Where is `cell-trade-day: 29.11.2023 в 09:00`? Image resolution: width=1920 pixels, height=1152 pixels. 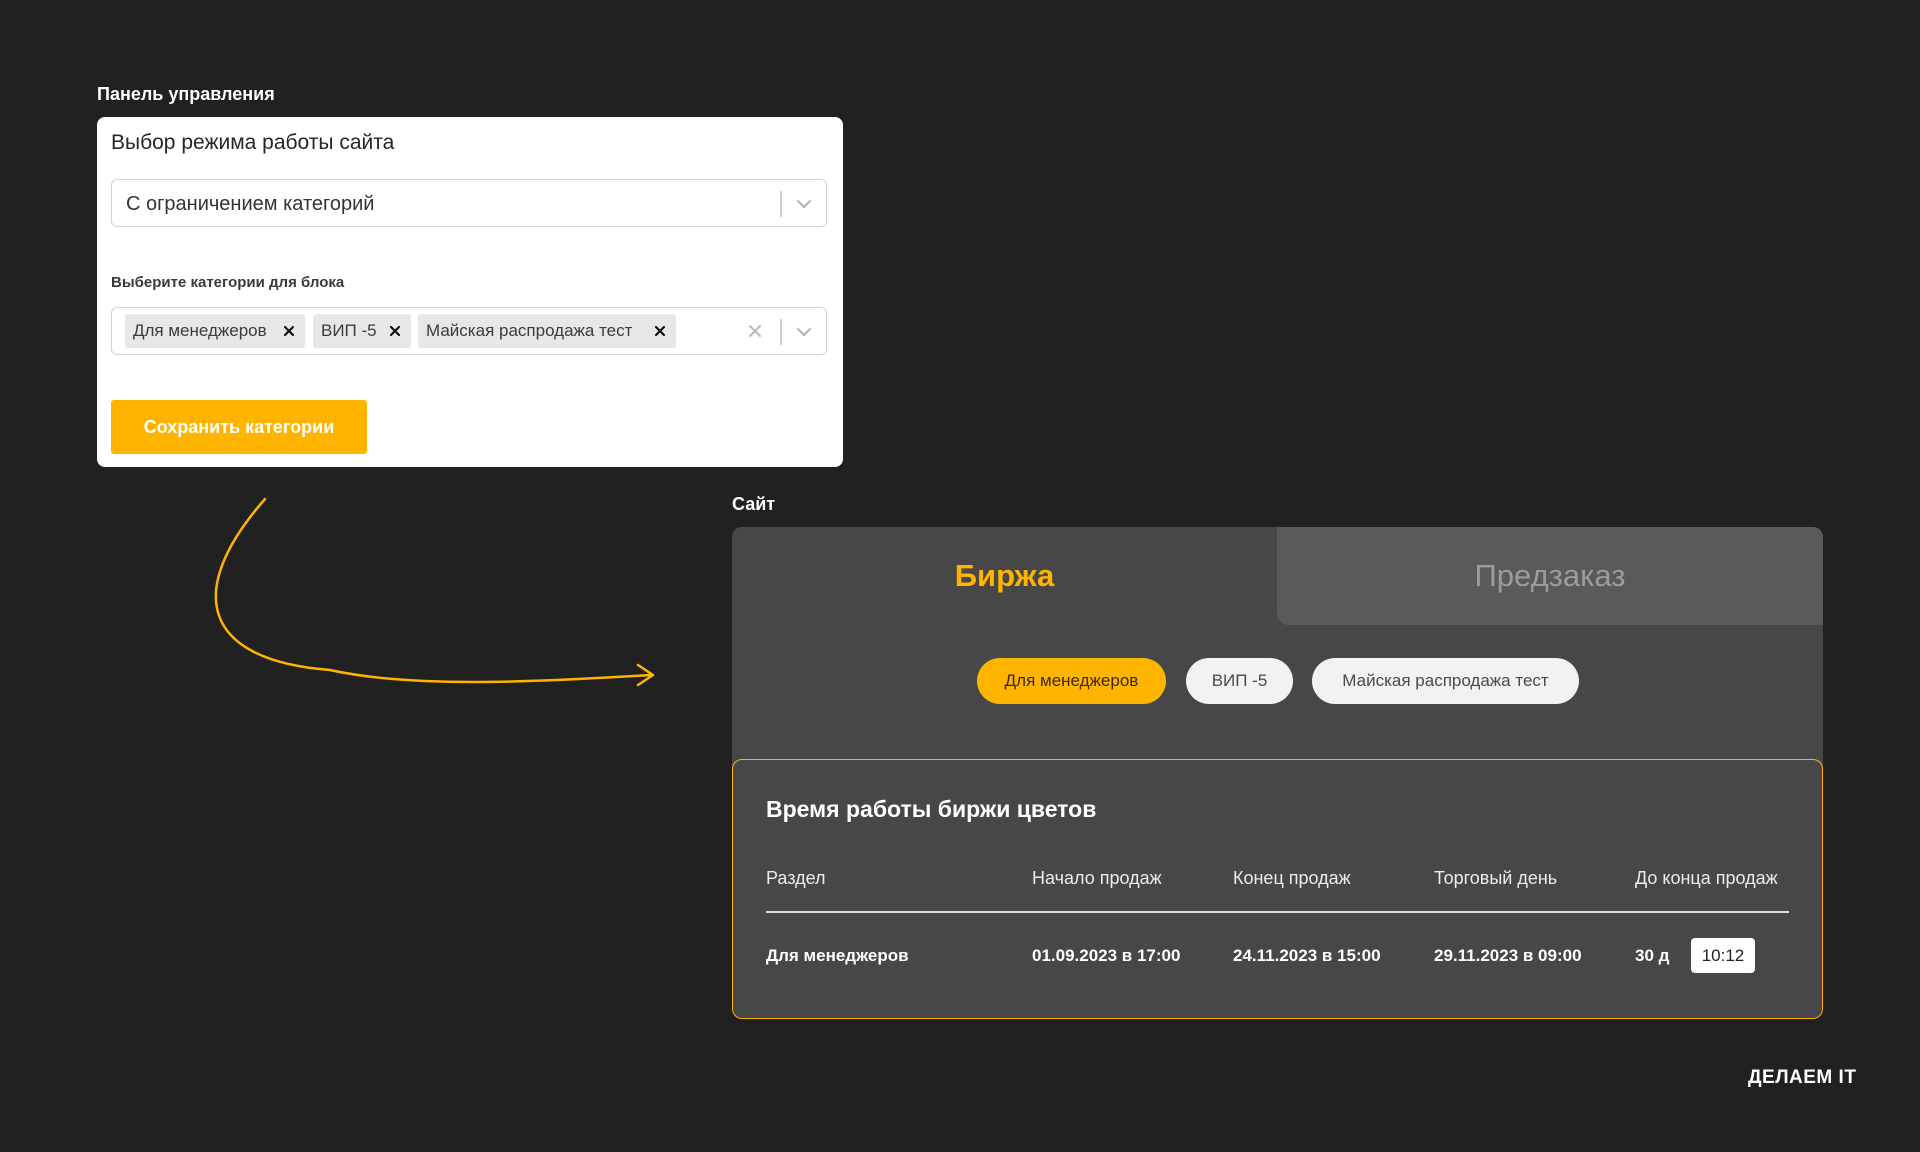 cell-trade-day: 29.11.2023 в 09:00 is located at coordinates (1508, 955).